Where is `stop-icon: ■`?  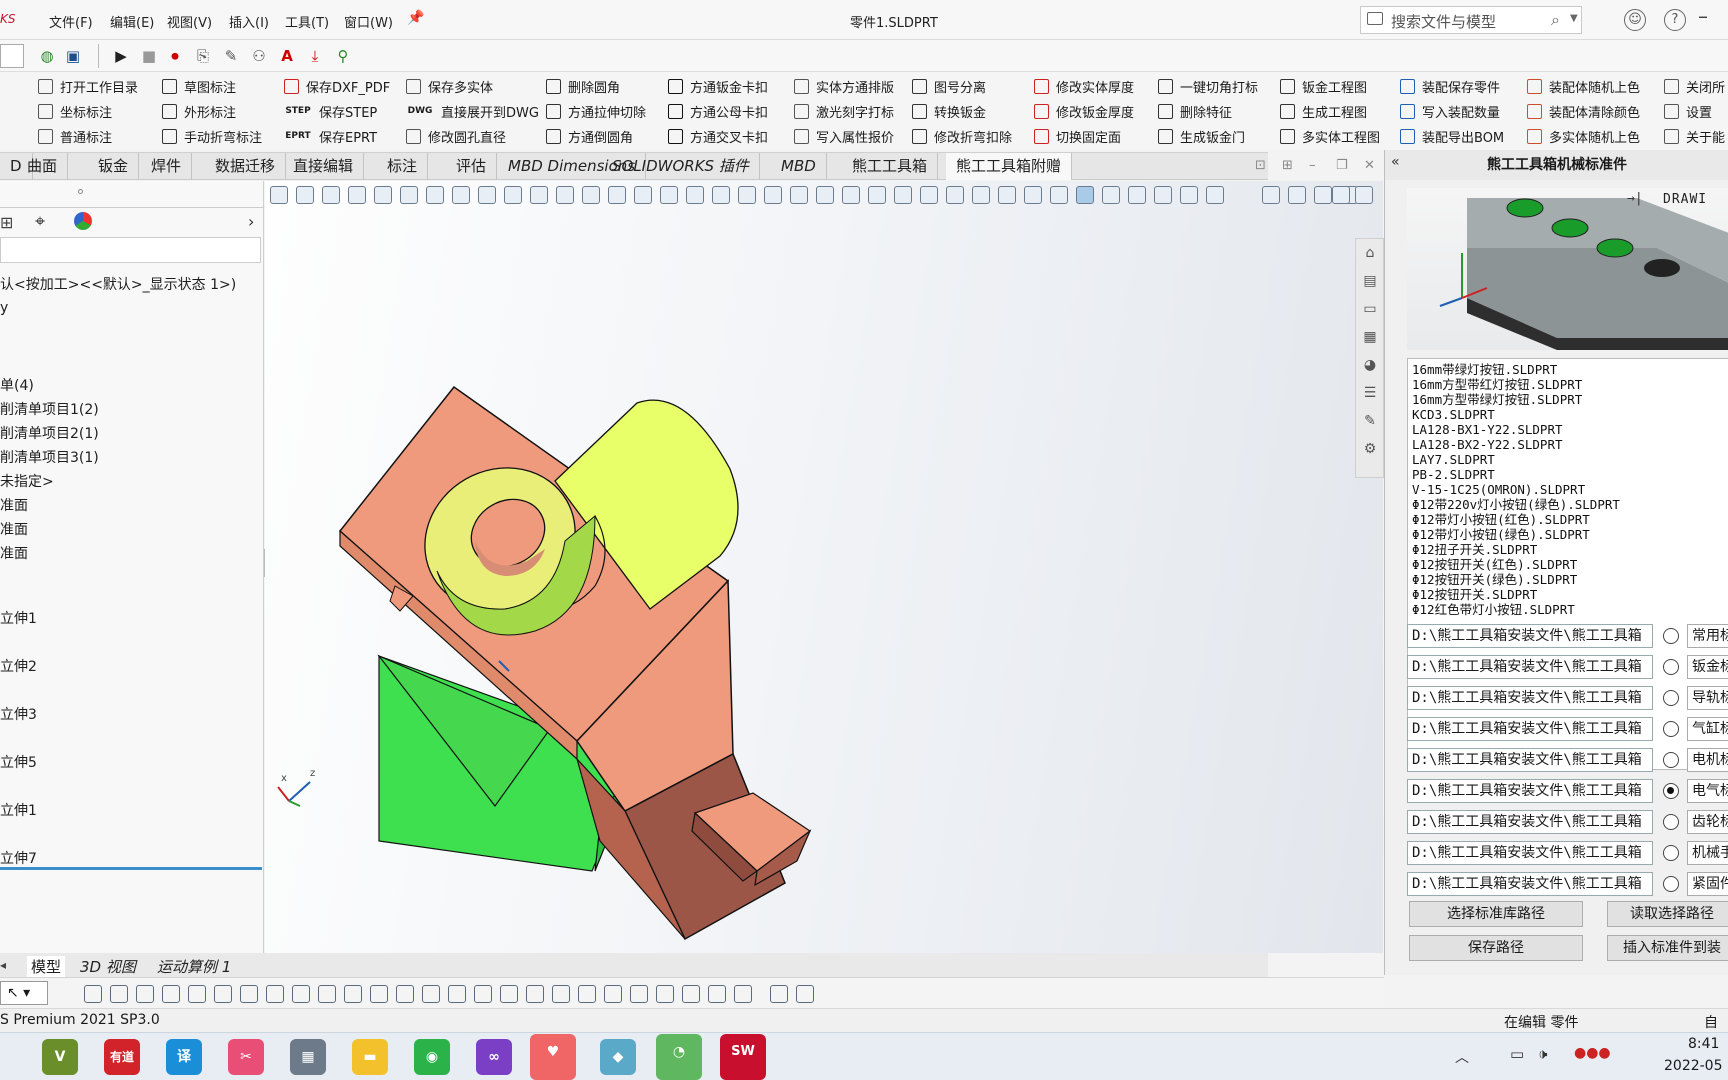
stop-icon: ■ is located at coordinates (149, 56).